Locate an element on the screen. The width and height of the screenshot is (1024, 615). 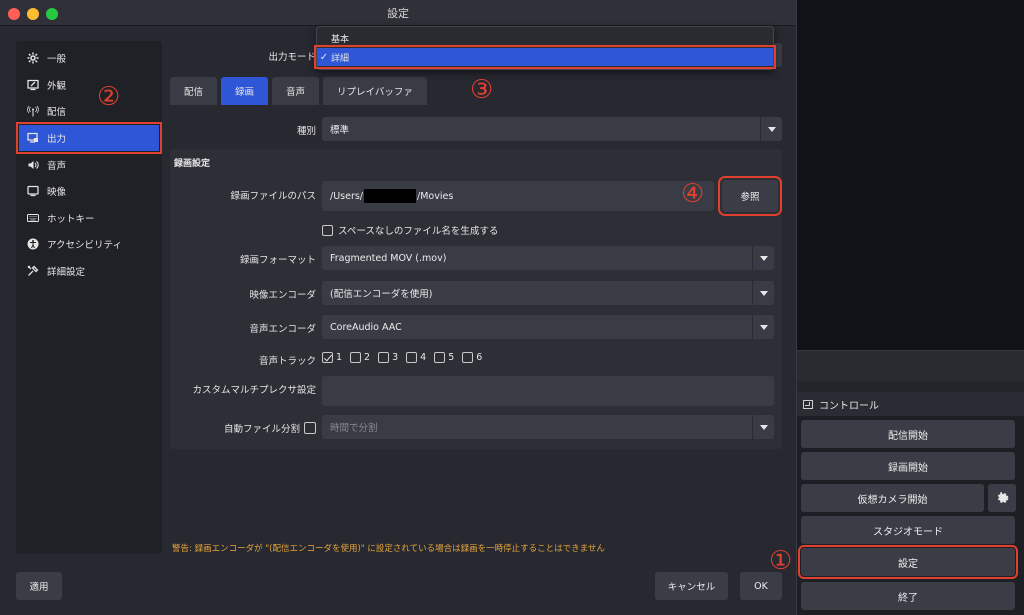
type-select: 標準 is located at coordinates (552, 129).